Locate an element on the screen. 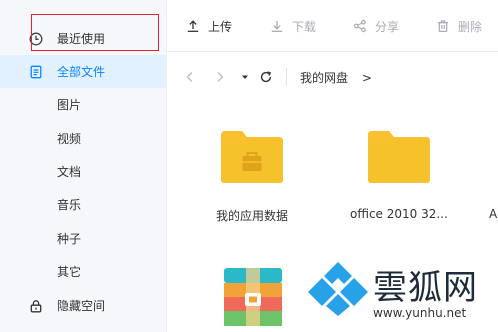  sidebar-item-all-files: 全部文件 is located at coordinates (83, 71).